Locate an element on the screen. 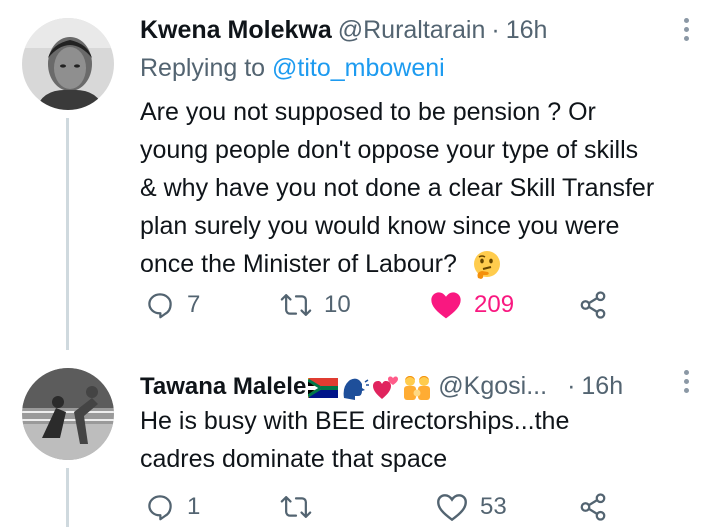 This screenshot has width=720, height=527. reply-button: 1 is located at coordinates (172, 507).